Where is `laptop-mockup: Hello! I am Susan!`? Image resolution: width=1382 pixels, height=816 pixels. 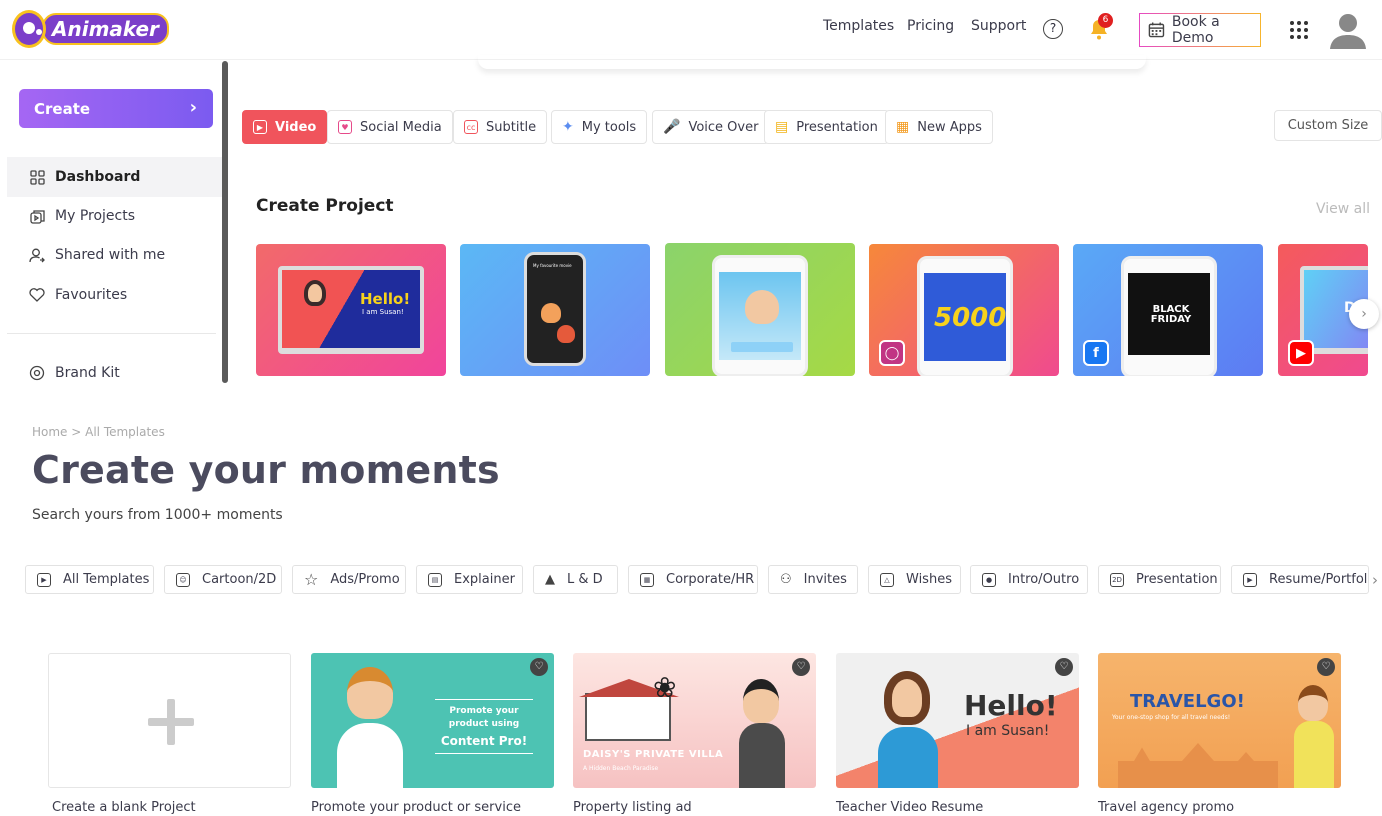 laptop-mockup: Hello! I am Susan! is located at coordinates (351, 310).